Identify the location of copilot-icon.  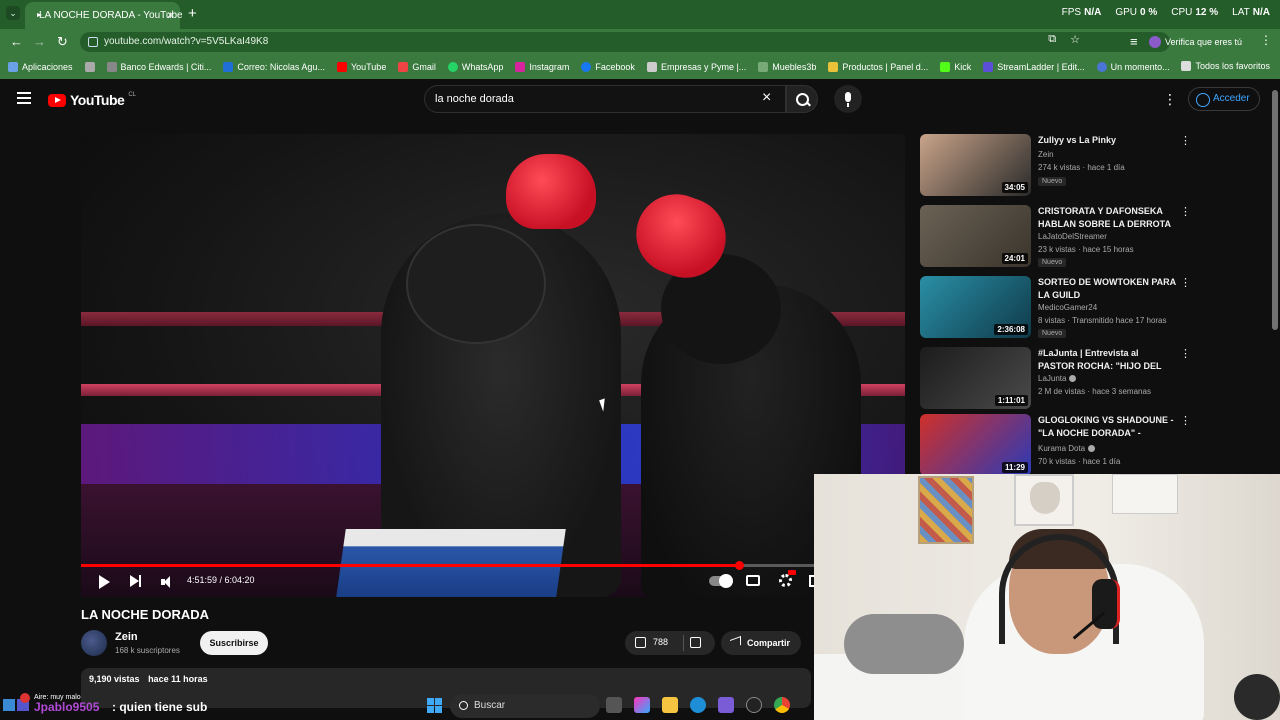
(642, 705).